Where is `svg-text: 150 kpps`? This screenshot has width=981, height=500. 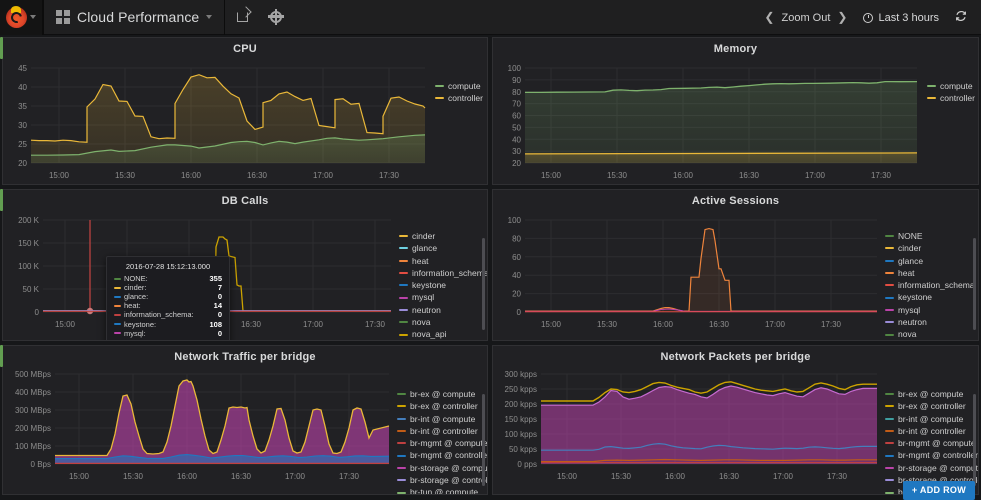
svg-text: 150 kpps is located at coordinates (521, 419).